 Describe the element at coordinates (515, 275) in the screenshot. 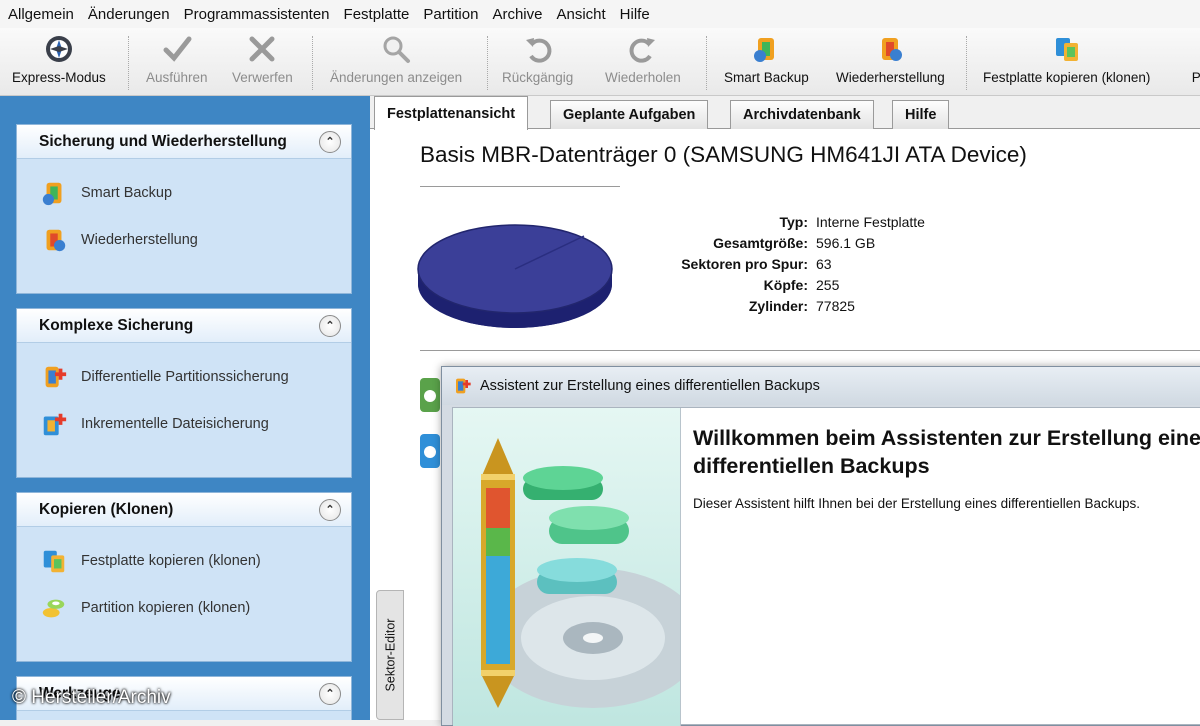

I see `disk-icon` at that location.